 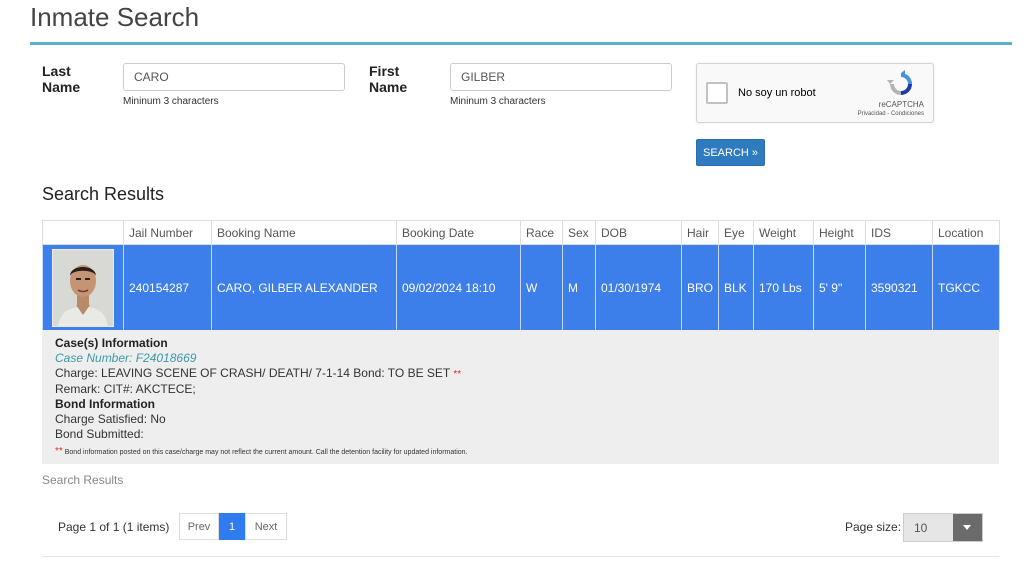 What do you see at coordinates (234, 77) in the screenshot?
I see `last-name-input` at bounding box center [234, 77].